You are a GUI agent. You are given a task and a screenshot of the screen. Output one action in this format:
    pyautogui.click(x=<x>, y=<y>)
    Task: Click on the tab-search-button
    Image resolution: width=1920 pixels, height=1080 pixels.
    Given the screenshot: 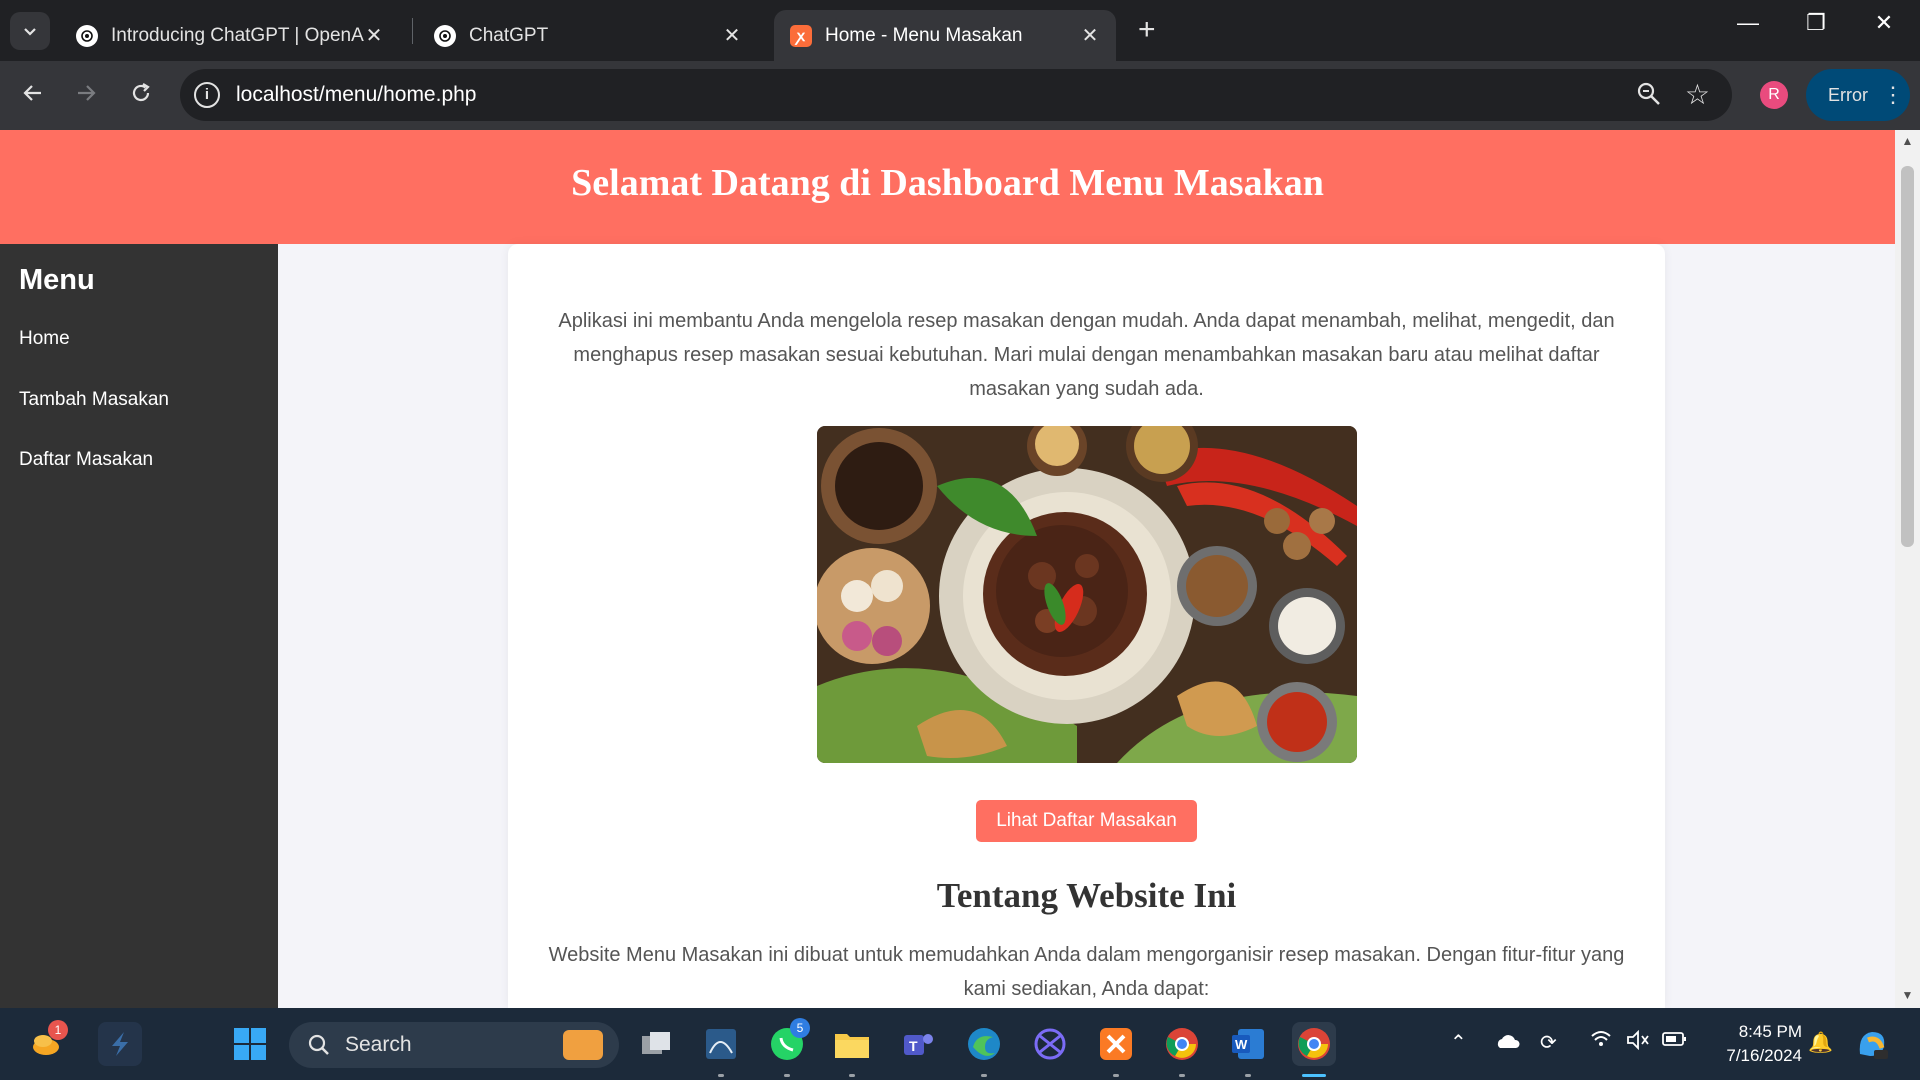 What is the action you would take?
    pyautogui.click(x=30, y=31)
    